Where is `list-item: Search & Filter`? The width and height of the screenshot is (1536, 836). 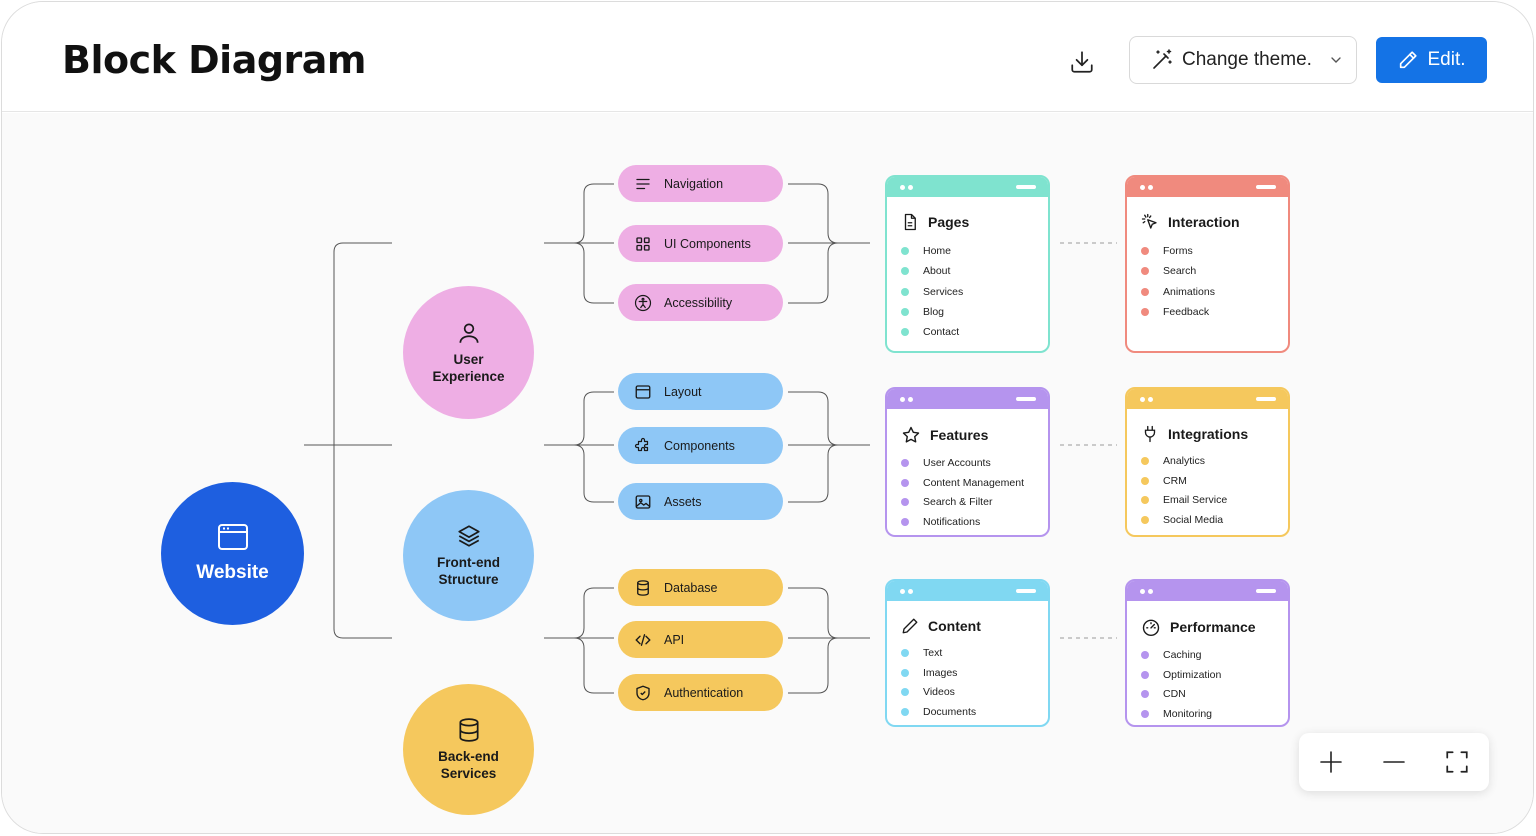 list-item: Search & Filter is located at coordinates (974, 502).